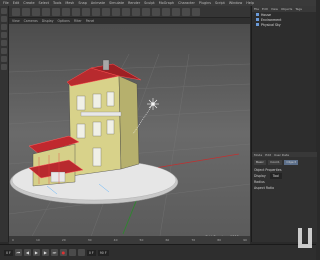  What do you see at coordinates (26, 12) in the screenshot?
I see `redo-icon` at bounding box center [26, 12].